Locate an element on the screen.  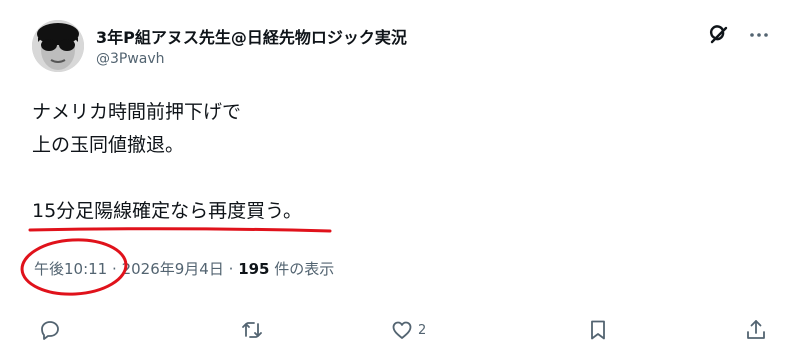
like-icon is located at coordinates (402, 330).